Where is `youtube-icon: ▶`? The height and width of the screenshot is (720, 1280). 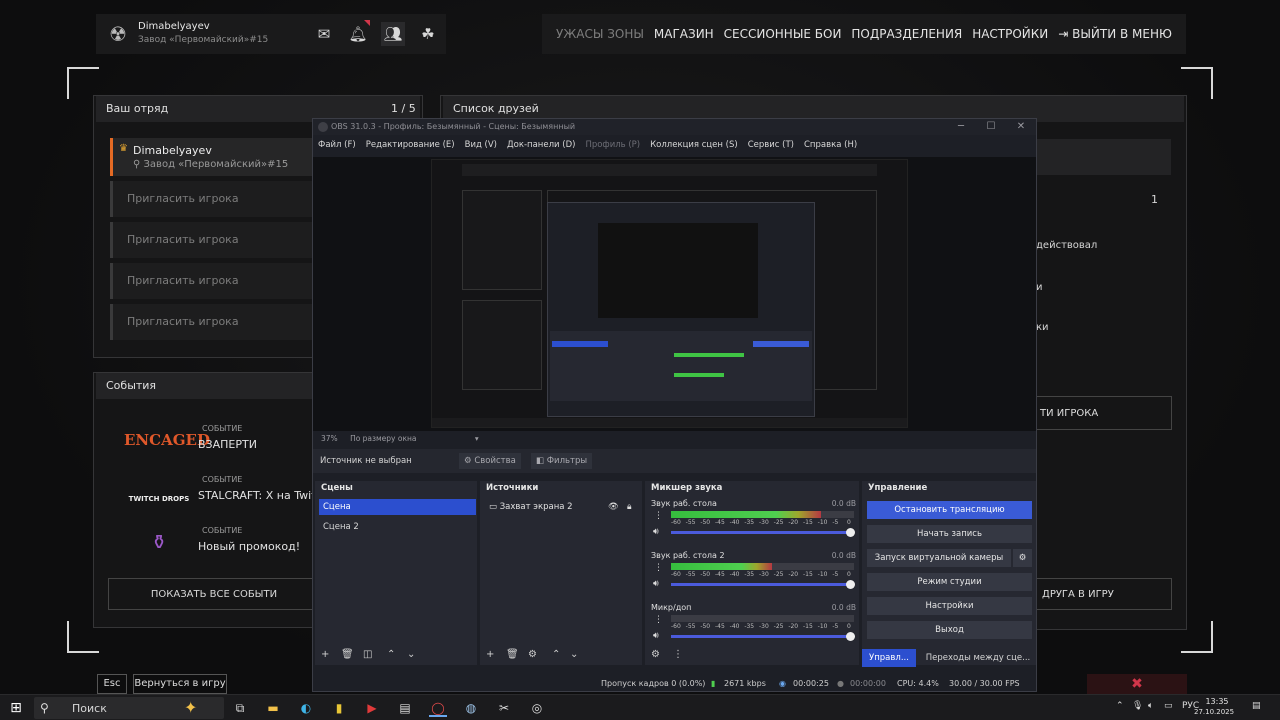 youtube-icon: ▶ is located at coordinates (372, 708).